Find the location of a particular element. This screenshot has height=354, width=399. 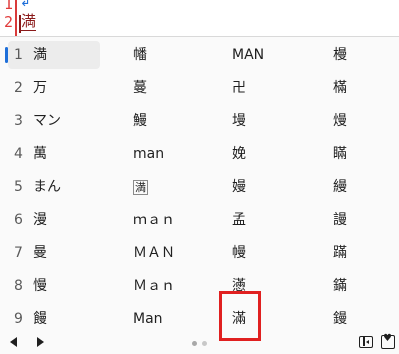

candidate-number: 8 is located at coordinates (18, 286).